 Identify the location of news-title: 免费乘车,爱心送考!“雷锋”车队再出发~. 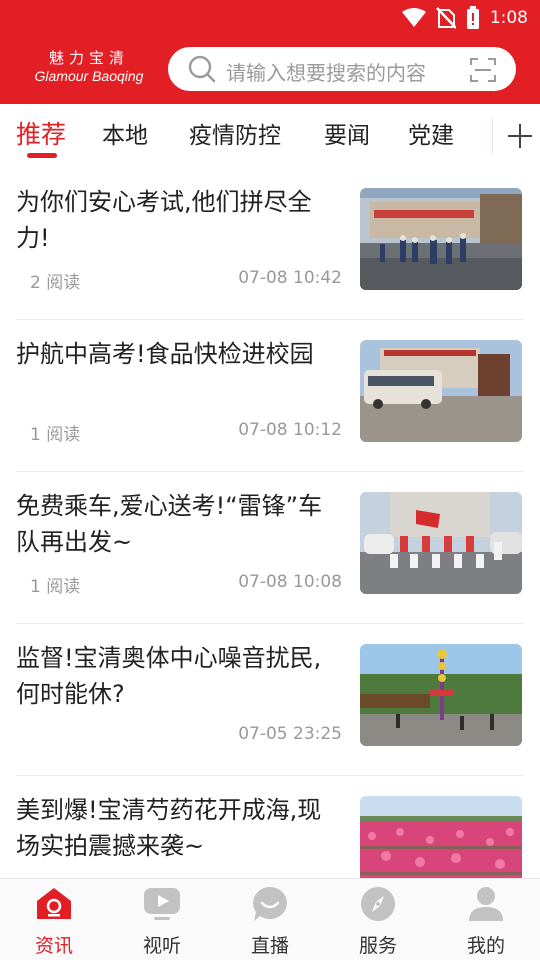
(169, 524).